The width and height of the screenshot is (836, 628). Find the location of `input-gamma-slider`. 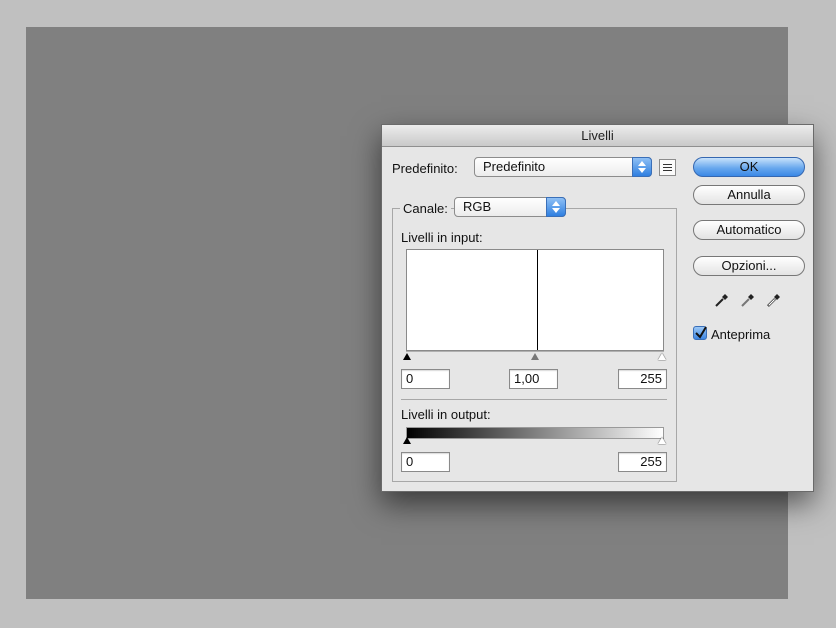

input-gamma-slider is located at coordinates (535, 356).